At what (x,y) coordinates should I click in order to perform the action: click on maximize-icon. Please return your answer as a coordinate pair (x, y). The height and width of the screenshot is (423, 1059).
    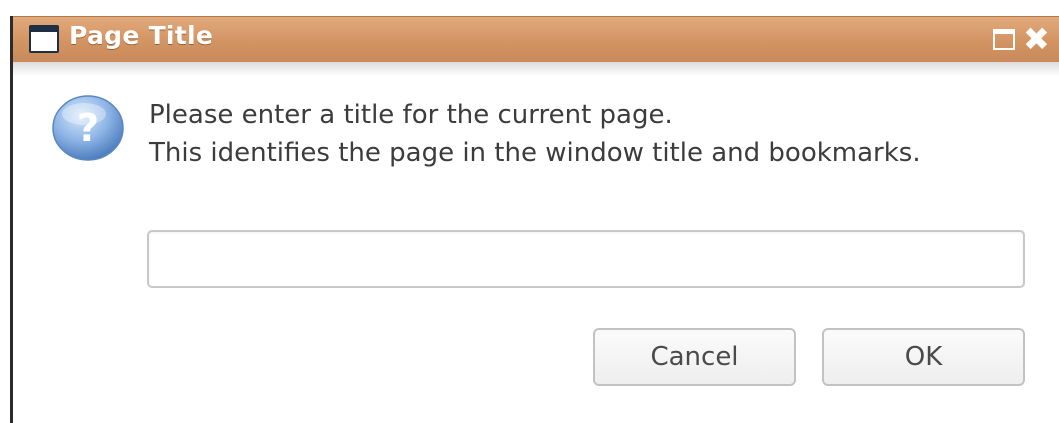
    Looking at the image, I should click on (1004, 39).